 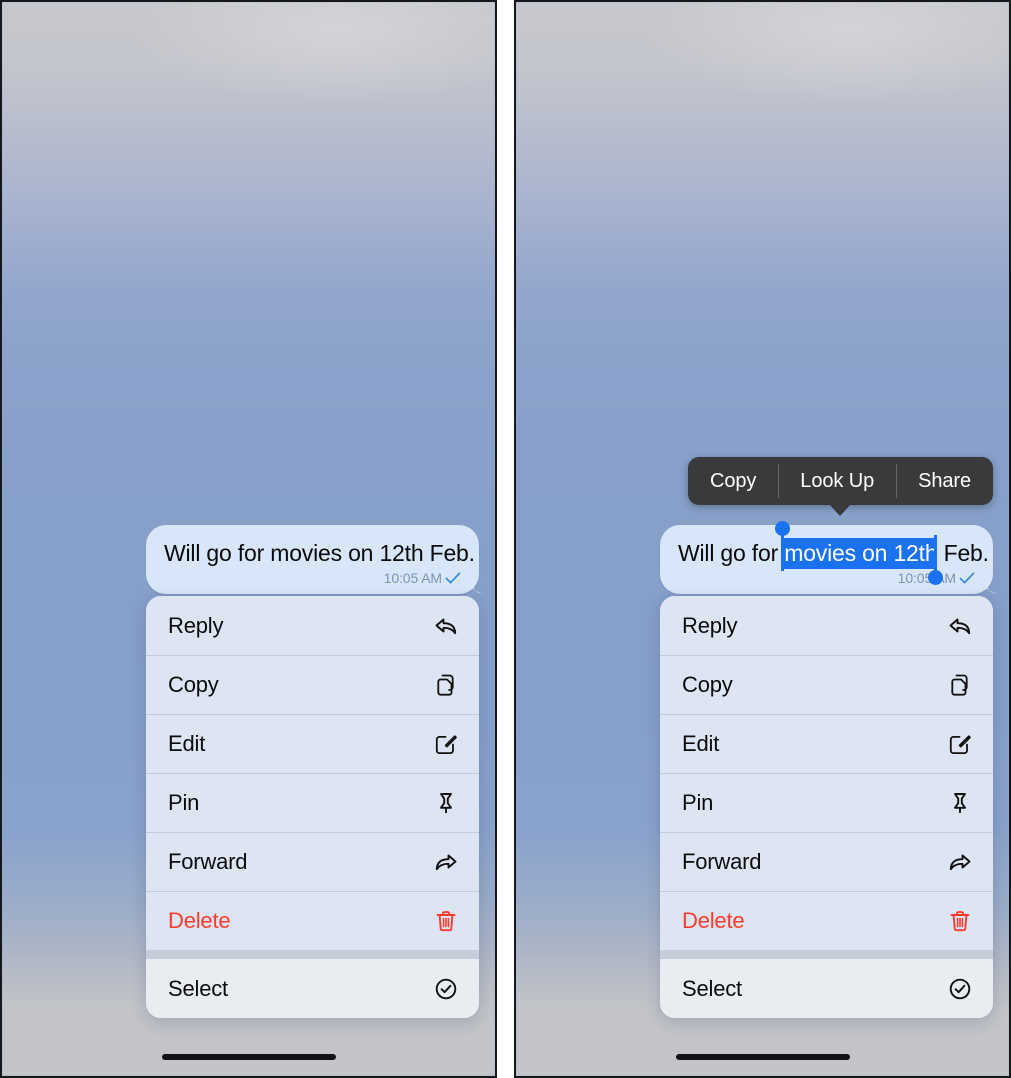 I want to click on message-meta: 10:05 AM, so click(x=312, y=578).